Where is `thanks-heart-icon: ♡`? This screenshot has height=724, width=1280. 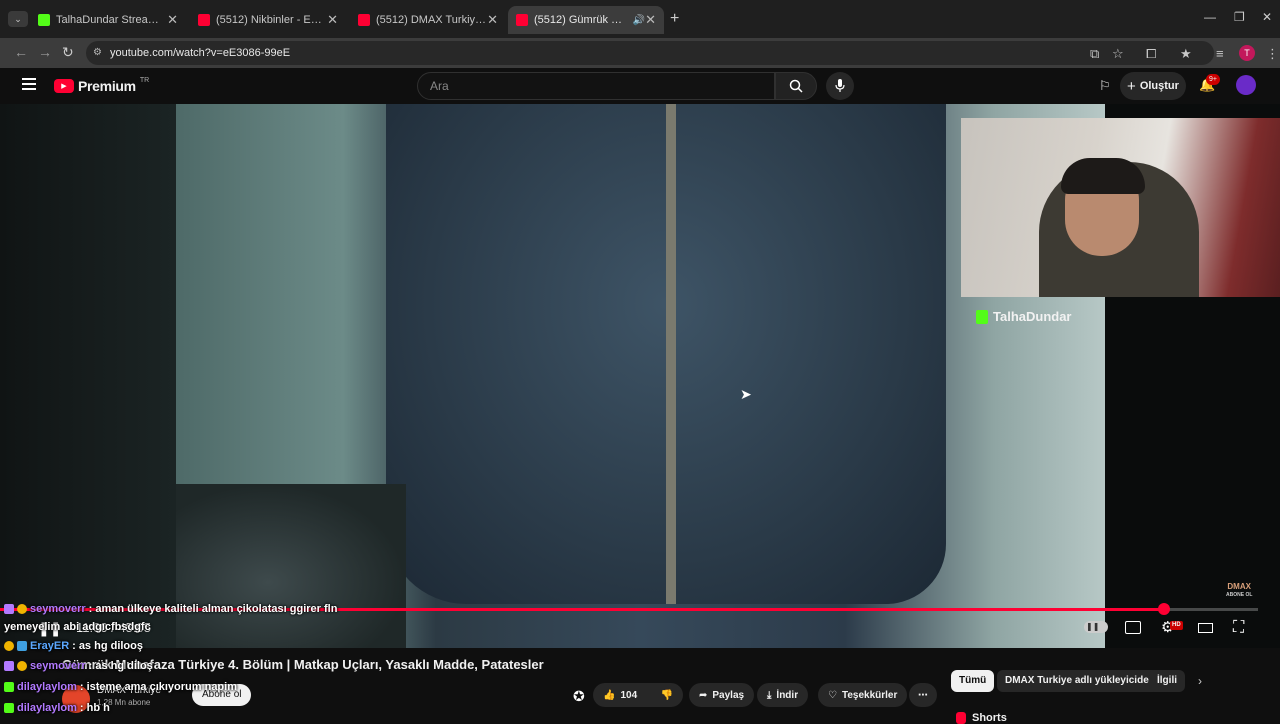
thanks-heart-icon: ♡ is located at coordinates (832, 695).